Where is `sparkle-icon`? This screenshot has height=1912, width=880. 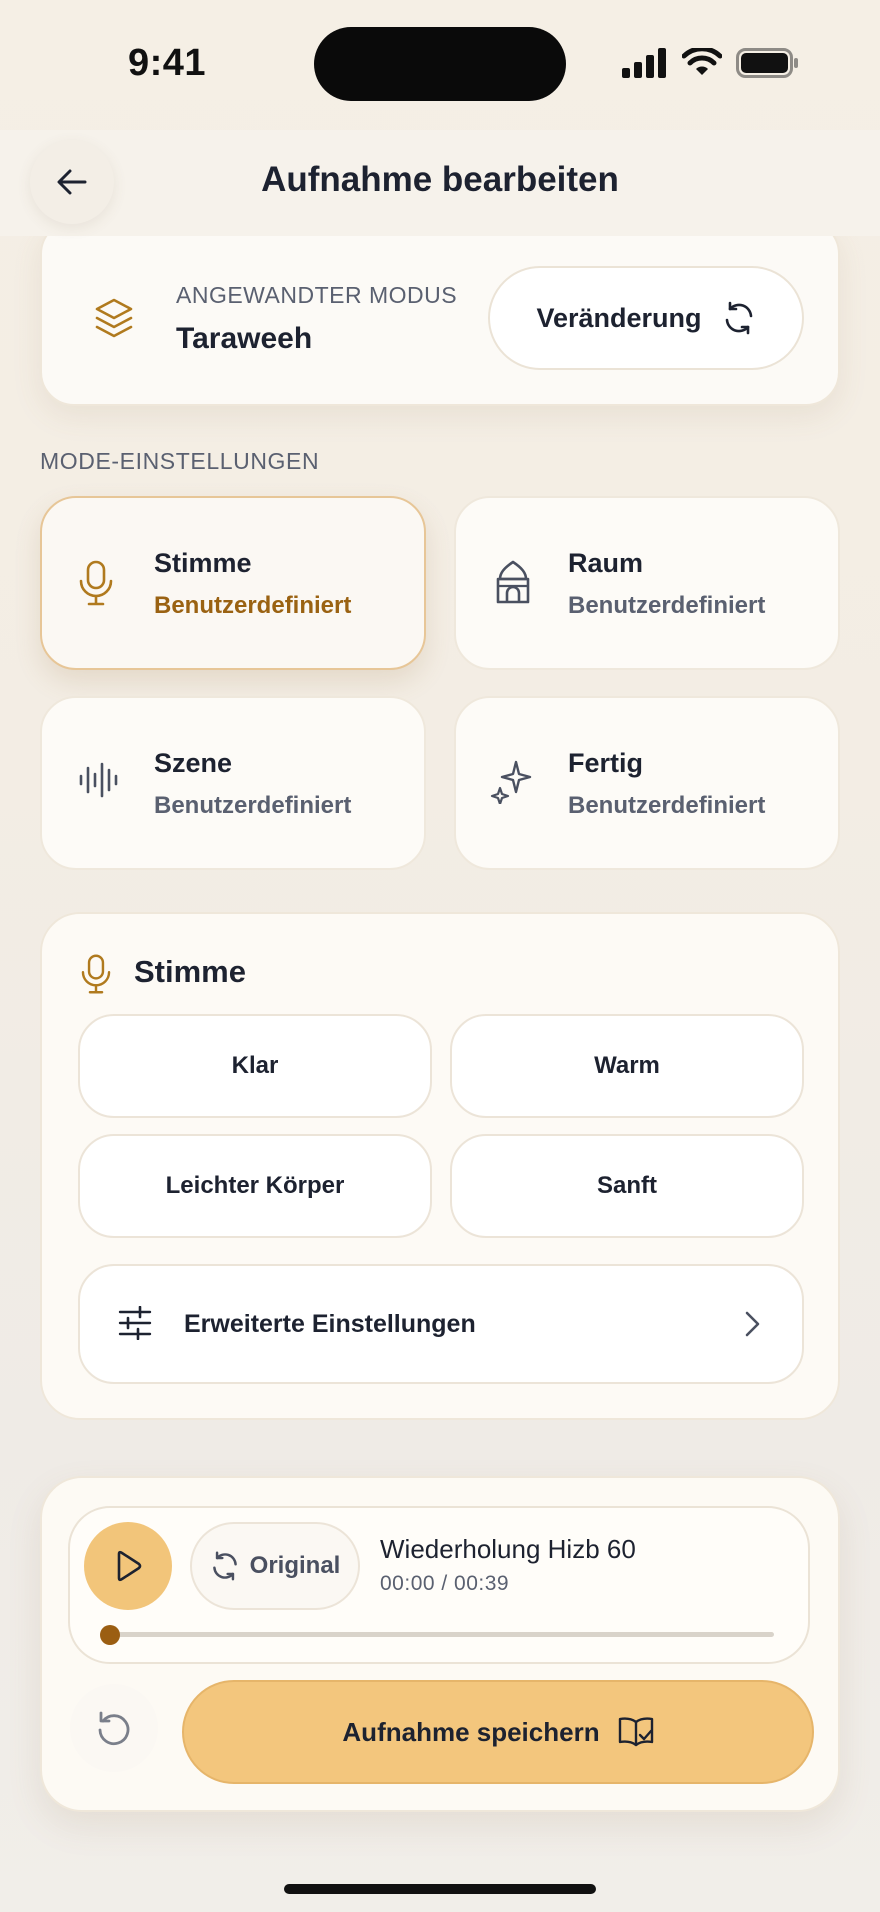 sparkle-icon is located at coordinates (511, 782).